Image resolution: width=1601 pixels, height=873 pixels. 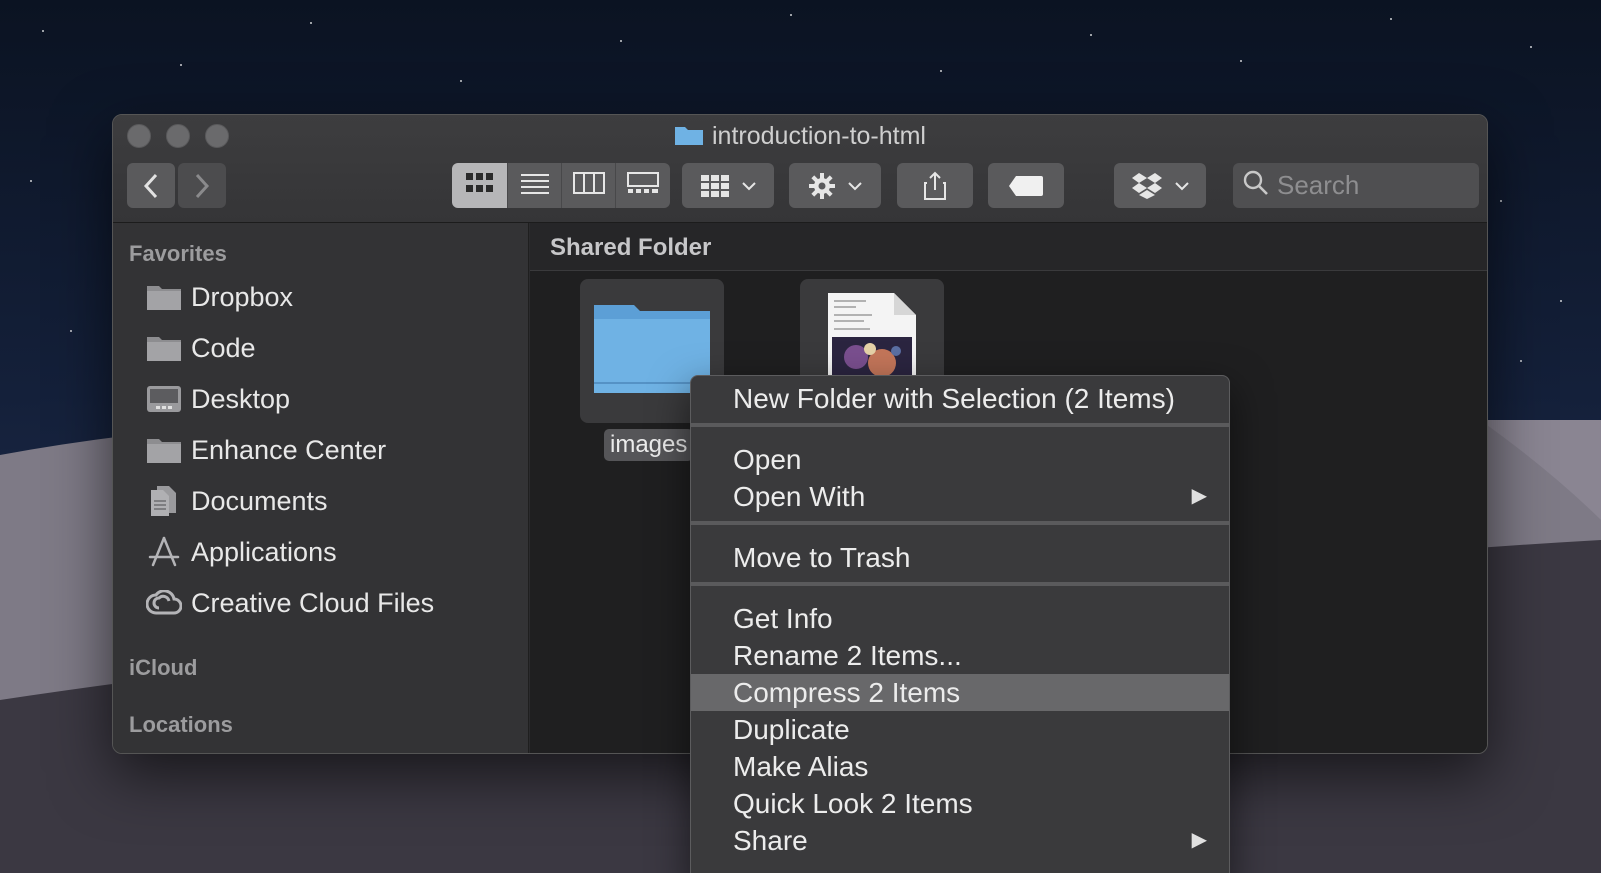 I want to click on sidebar-item-label: Creative Cloud Files, so click(x=313, y=602).